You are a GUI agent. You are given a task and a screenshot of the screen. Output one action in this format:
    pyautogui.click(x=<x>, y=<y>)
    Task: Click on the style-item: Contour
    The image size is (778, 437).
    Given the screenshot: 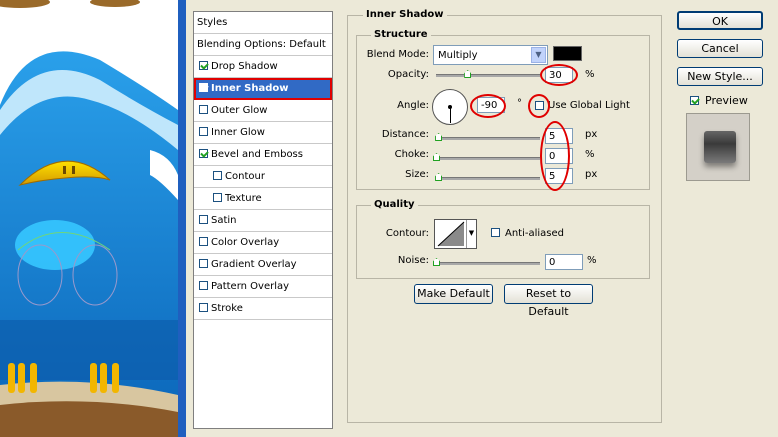 What is the action you would take?
    pyautogui.click(x=263, y=177)
    